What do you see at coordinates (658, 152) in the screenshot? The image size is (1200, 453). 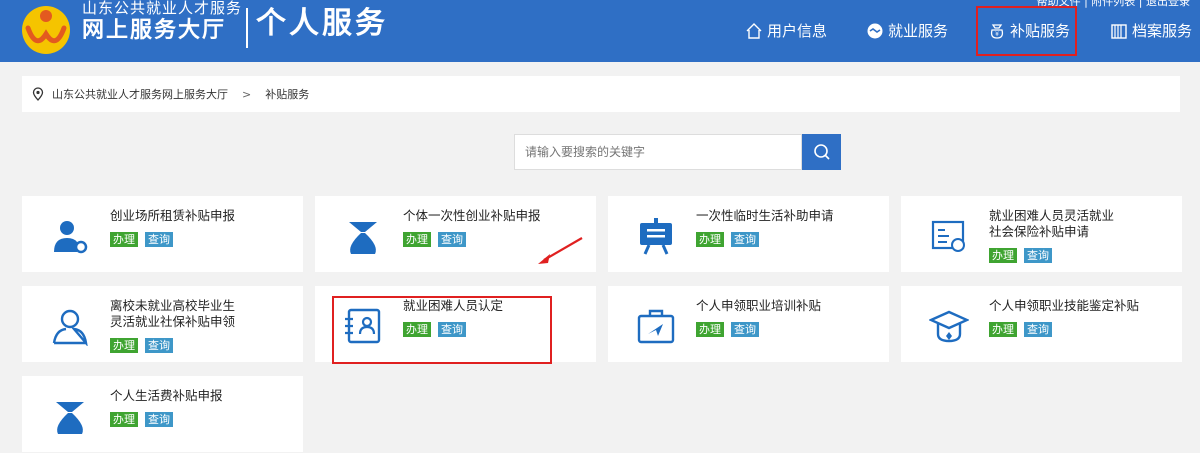 I see `search-input` at bounding box center [658, 152].